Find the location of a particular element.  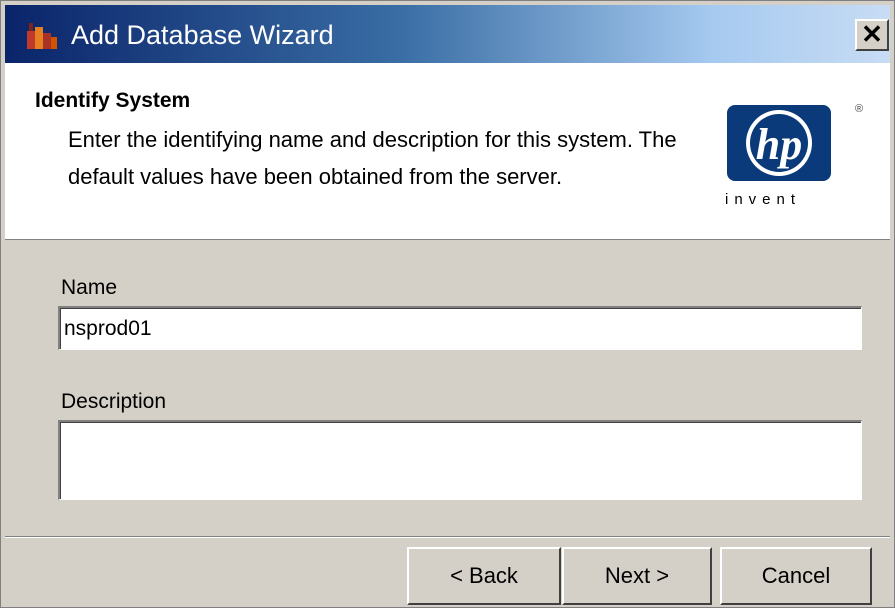

back-button: < Back is located at coordinates (484, 576).